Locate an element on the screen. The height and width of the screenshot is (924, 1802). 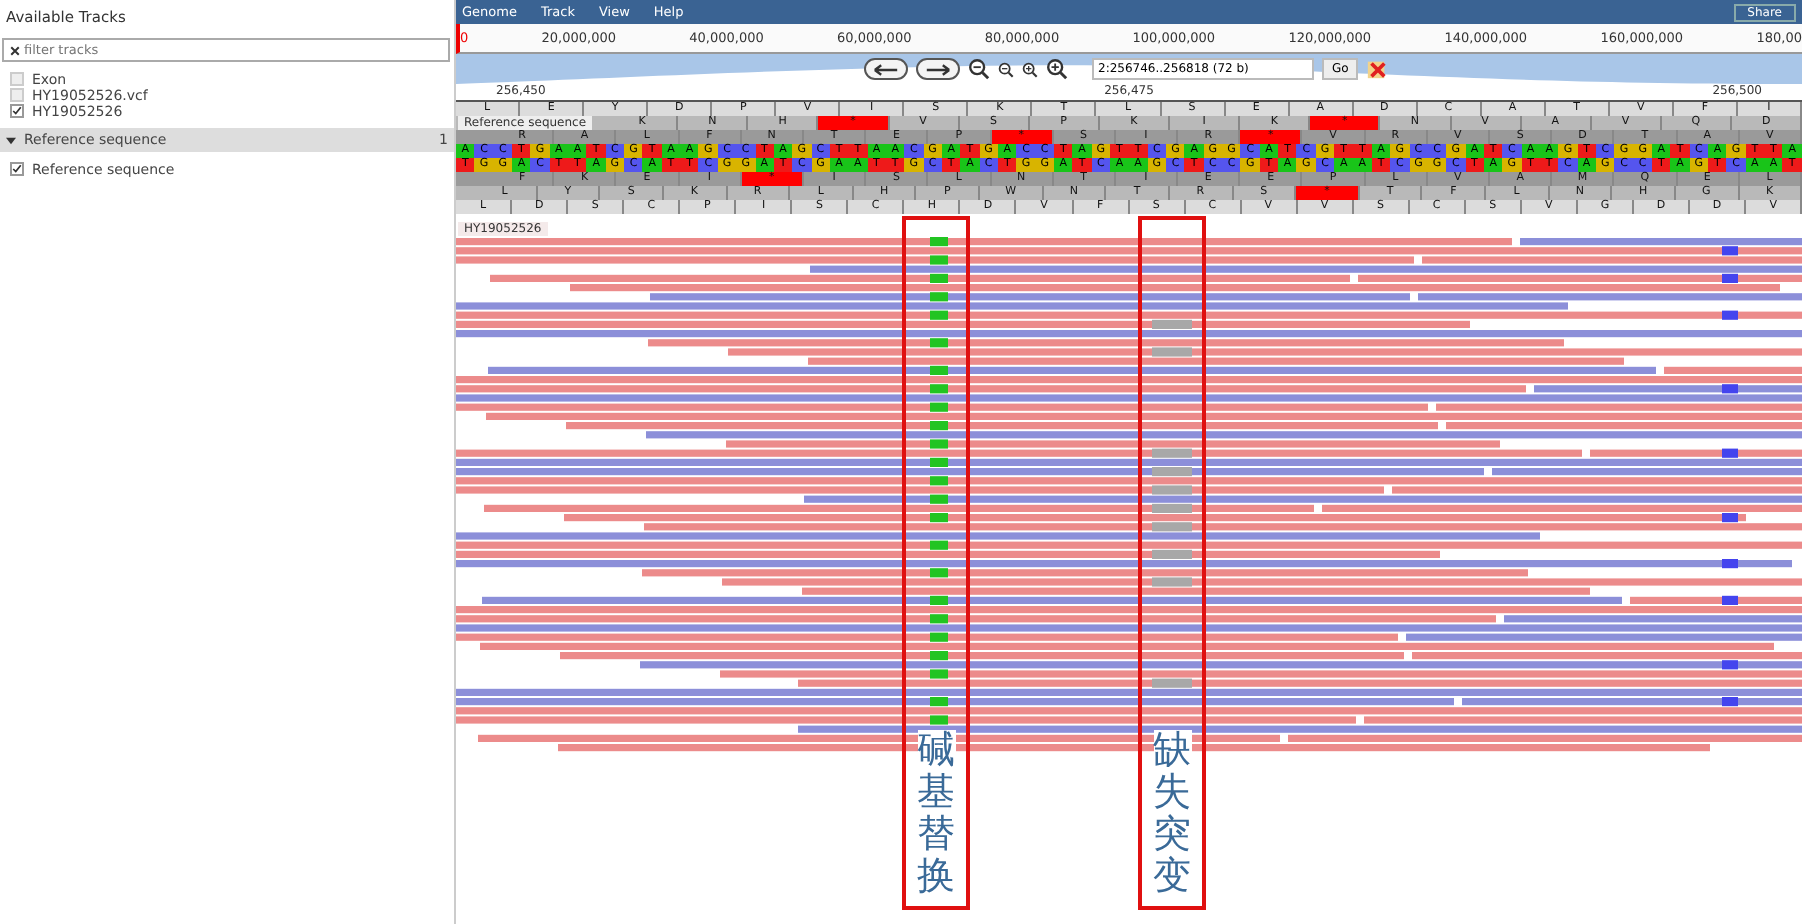
clear-icon is located at coordinates (15, 50).